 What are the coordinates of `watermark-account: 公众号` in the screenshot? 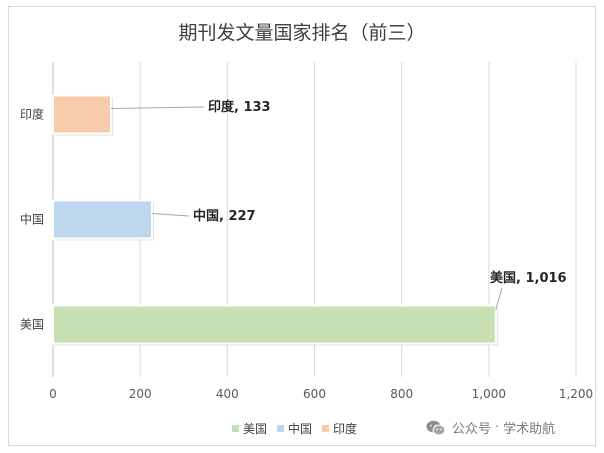 It's located at (472, 429).